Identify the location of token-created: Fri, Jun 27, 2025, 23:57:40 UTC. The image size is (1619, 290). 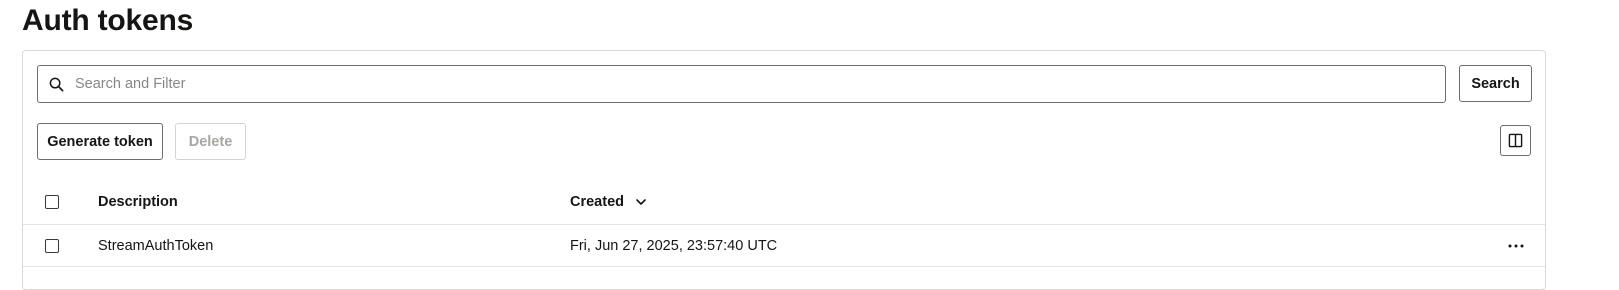
(674, 245).